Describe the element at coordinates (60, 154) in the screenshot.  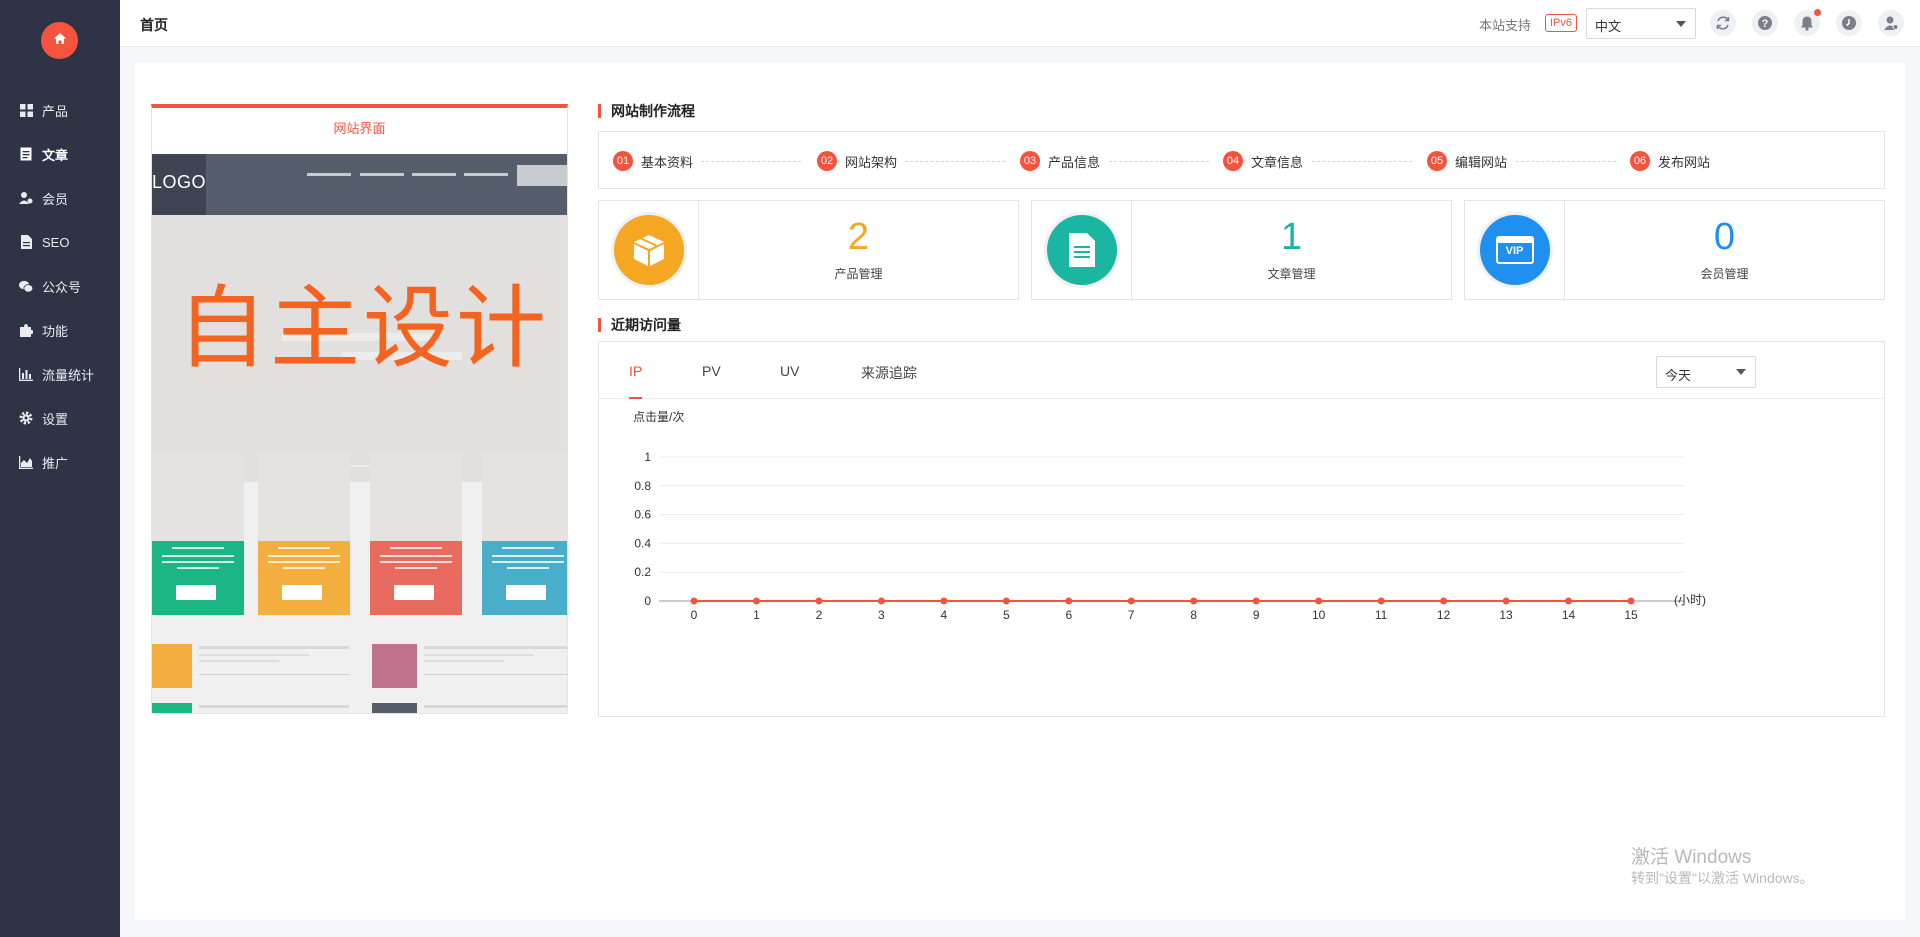
I see `sidebar-item-articles: 文章` at that location.